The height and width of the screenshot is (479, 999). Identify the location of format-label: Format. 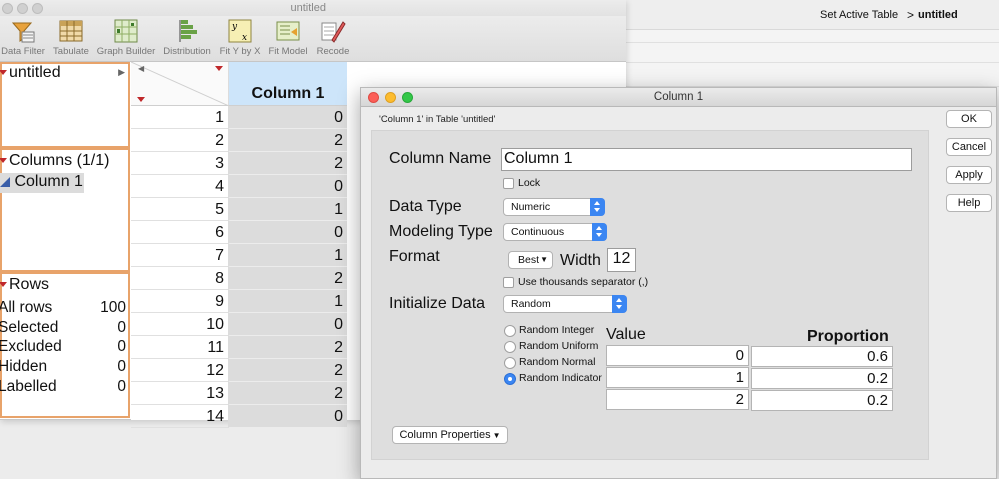
(414, 256).